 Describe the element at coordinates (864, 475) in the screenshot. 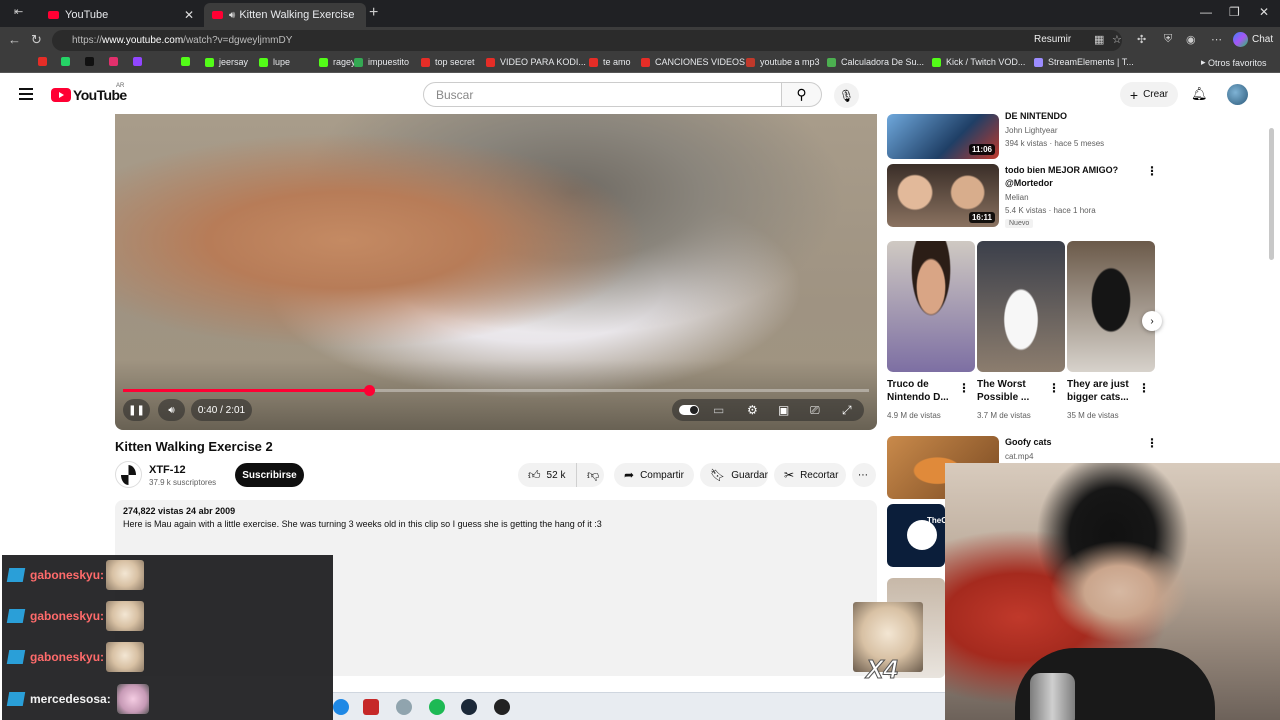

I see `more-actions-button: ⋯` at that location.